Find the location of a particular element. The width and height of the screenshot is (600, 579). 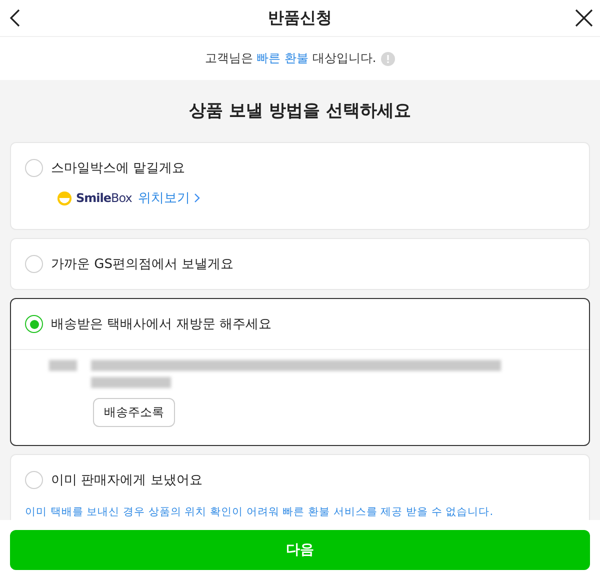

option-card: 스마일박스에 맡길게요 SmileBox 위치보기 is located at coordinates (300, 186).